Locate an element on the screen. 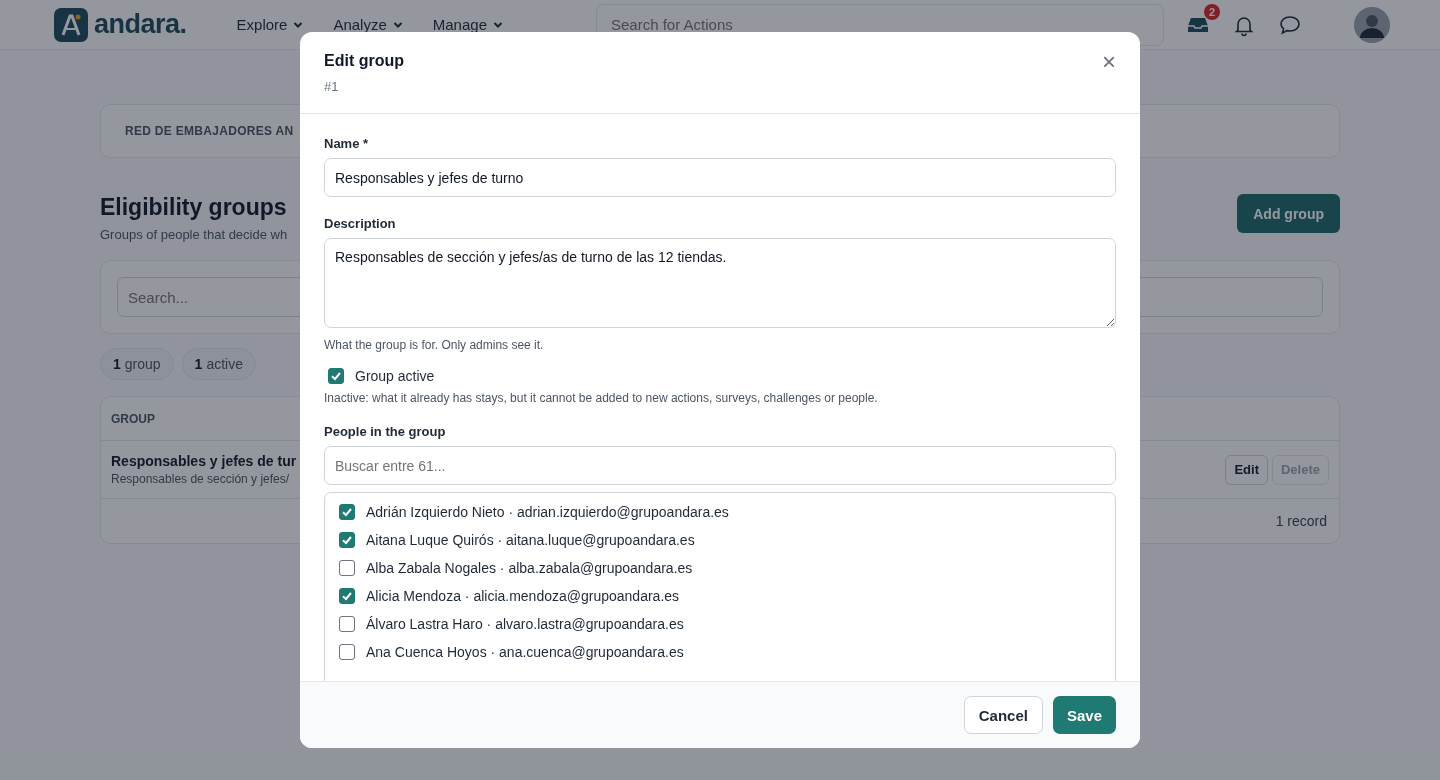  nav-menu: Explore is located at coordinates (270, 24).